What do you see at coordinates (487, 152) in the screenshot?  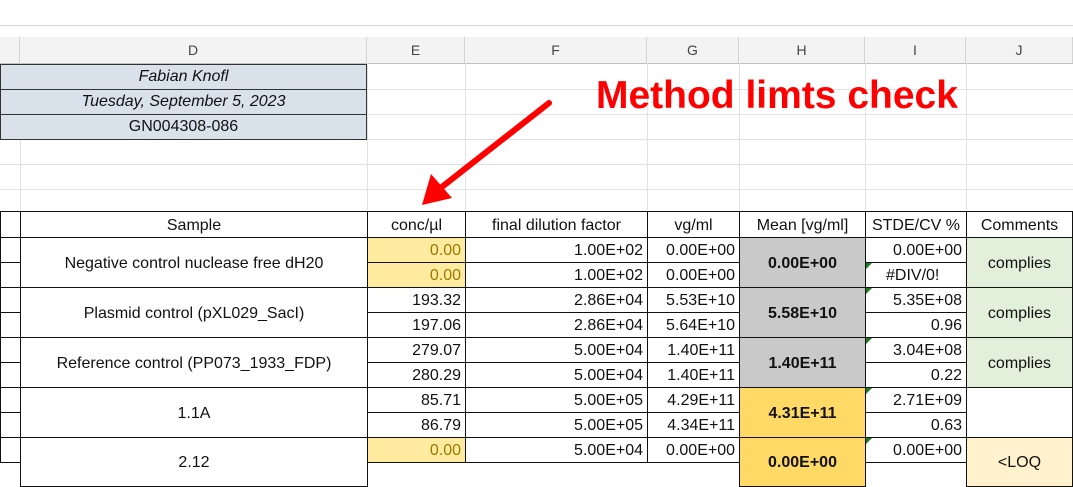 I see `annotation-arrow-icon` at bounding box center [487, 152].